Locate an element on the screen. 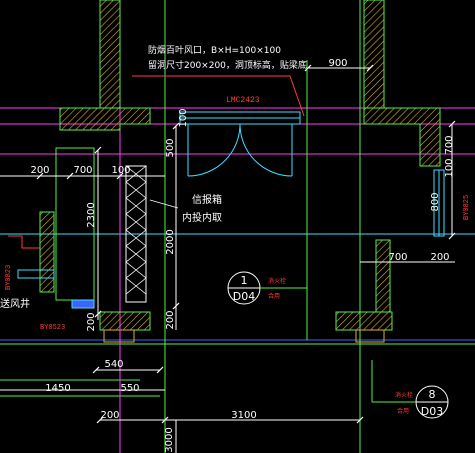 This screenshot has width=475, height=453. wall-right-column is located at coordinates (383, 276).